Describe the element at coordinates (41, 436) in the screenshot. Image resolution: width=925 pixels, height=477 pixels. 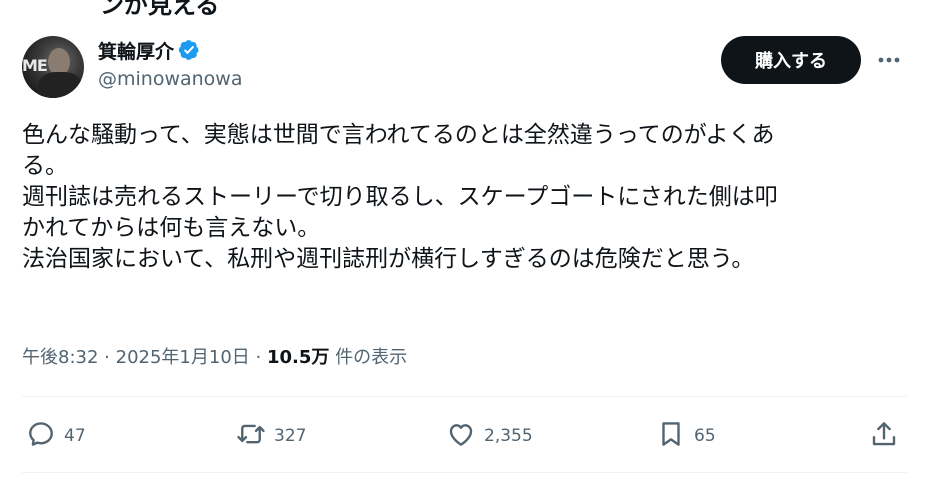
I see `reply-icon` at that location.